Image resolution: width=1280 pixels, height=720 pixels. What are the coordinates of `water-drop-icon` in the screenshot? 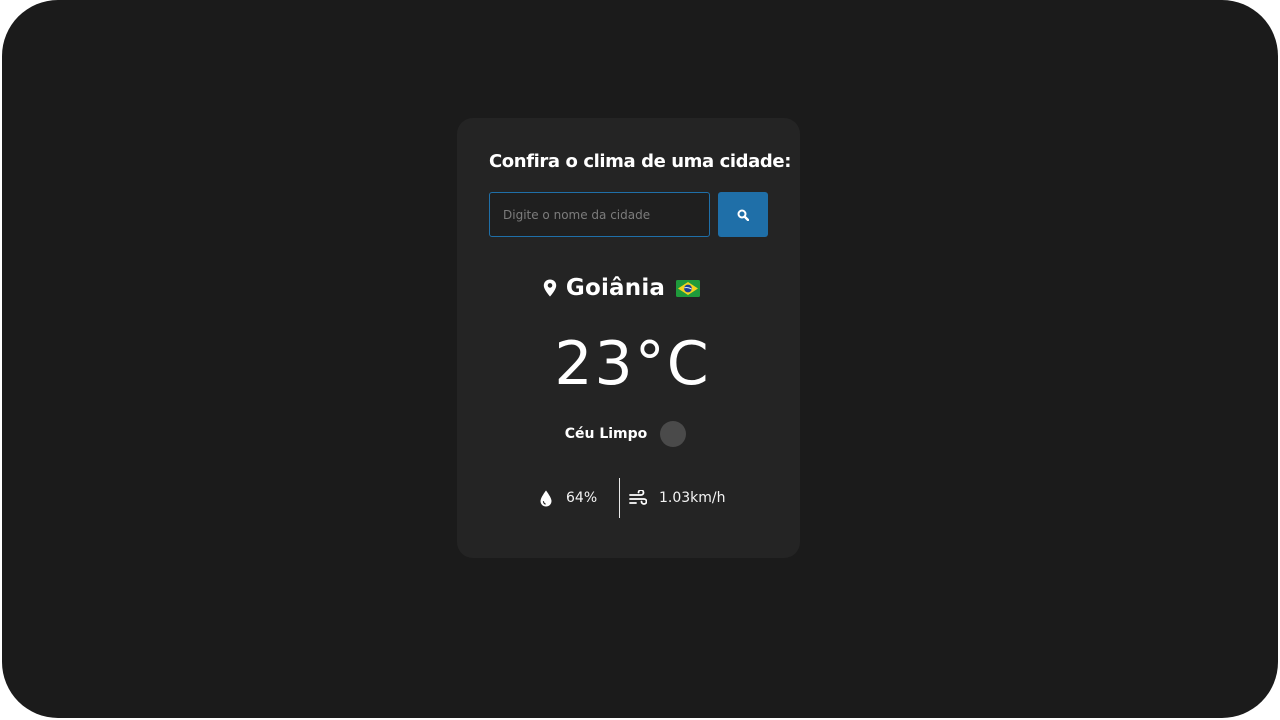 It's located at (546, 498).